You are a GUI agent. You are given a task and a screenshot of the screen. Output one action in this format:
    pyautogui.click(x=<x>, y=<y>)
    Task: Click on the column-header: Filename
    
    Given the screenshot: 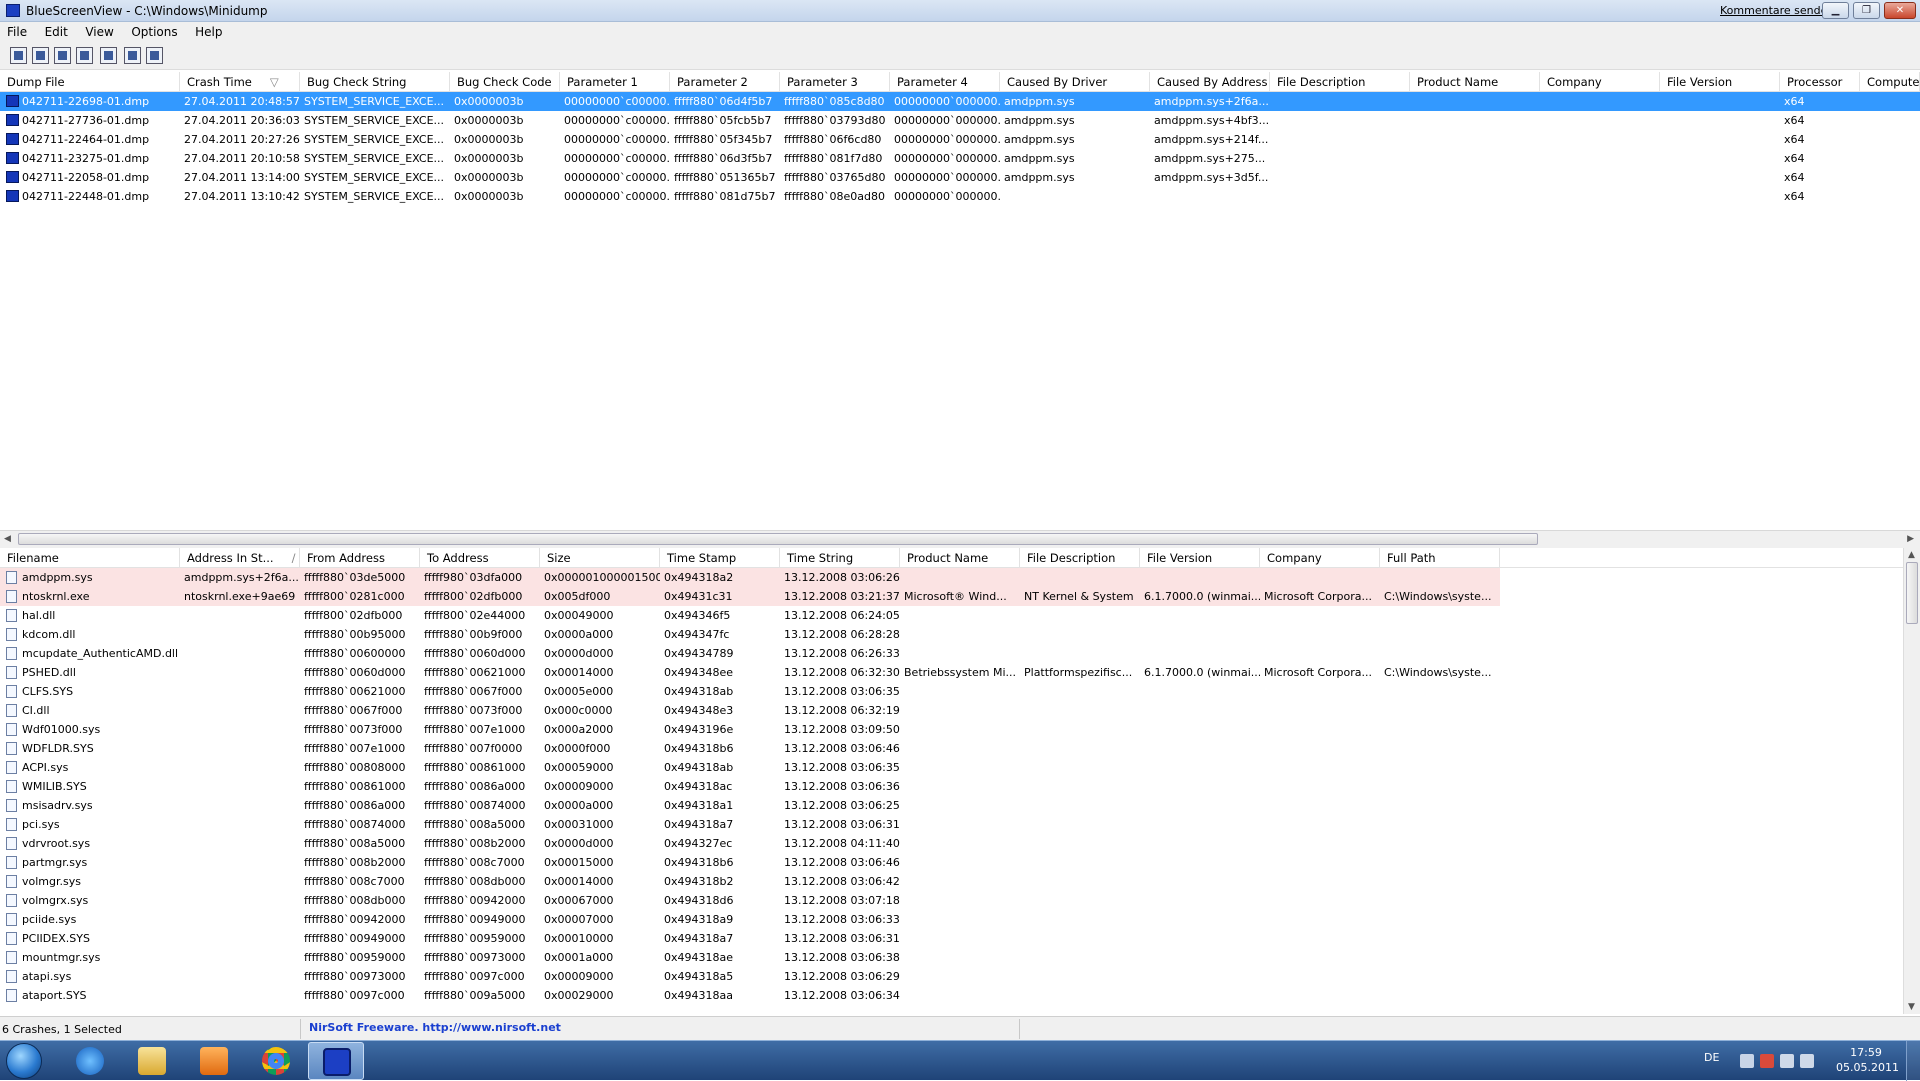 What is the action you would take?
    pyautogui.click(x=90, y=558)
    